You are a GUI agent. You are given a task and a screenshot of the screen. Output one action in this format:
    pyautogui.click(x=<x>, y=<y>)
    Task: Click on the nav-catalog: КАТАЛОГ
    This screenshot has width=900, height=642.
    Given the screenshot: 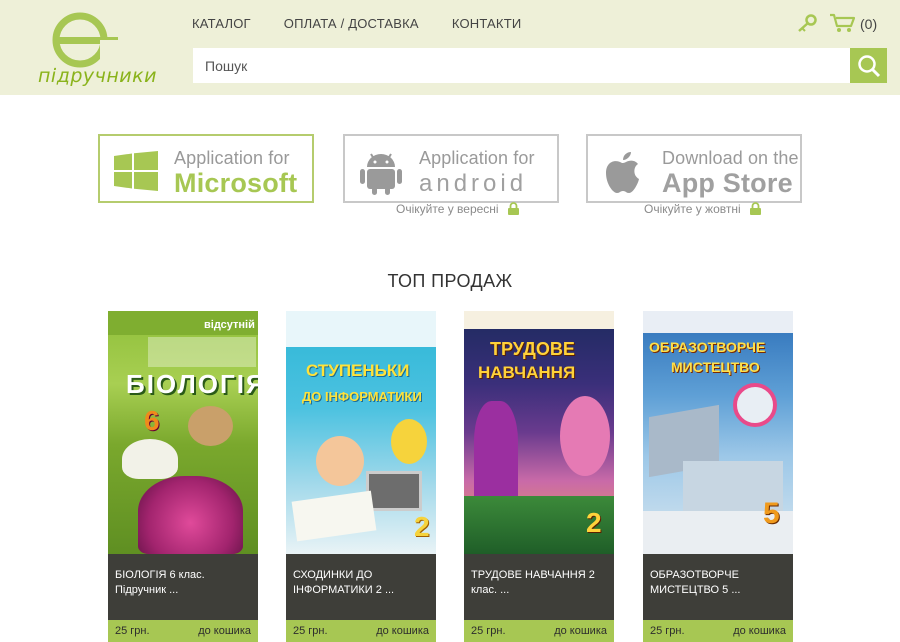 What is the action you would take?
    pyautogui.click(x=221, y=23)
    